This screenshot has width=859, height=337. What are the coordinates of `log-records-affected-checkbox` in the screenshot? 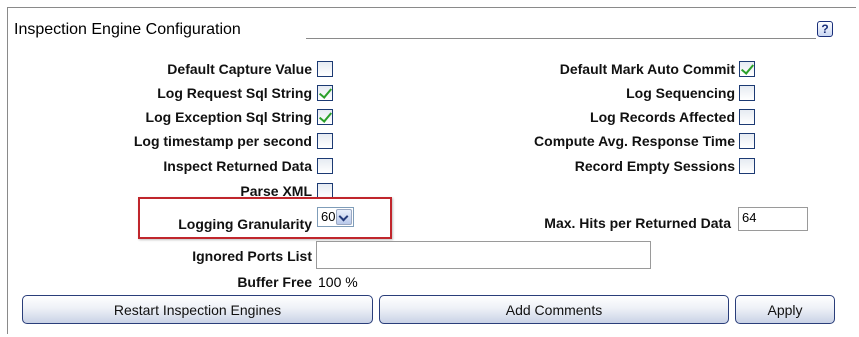 It's located at (747, 117).